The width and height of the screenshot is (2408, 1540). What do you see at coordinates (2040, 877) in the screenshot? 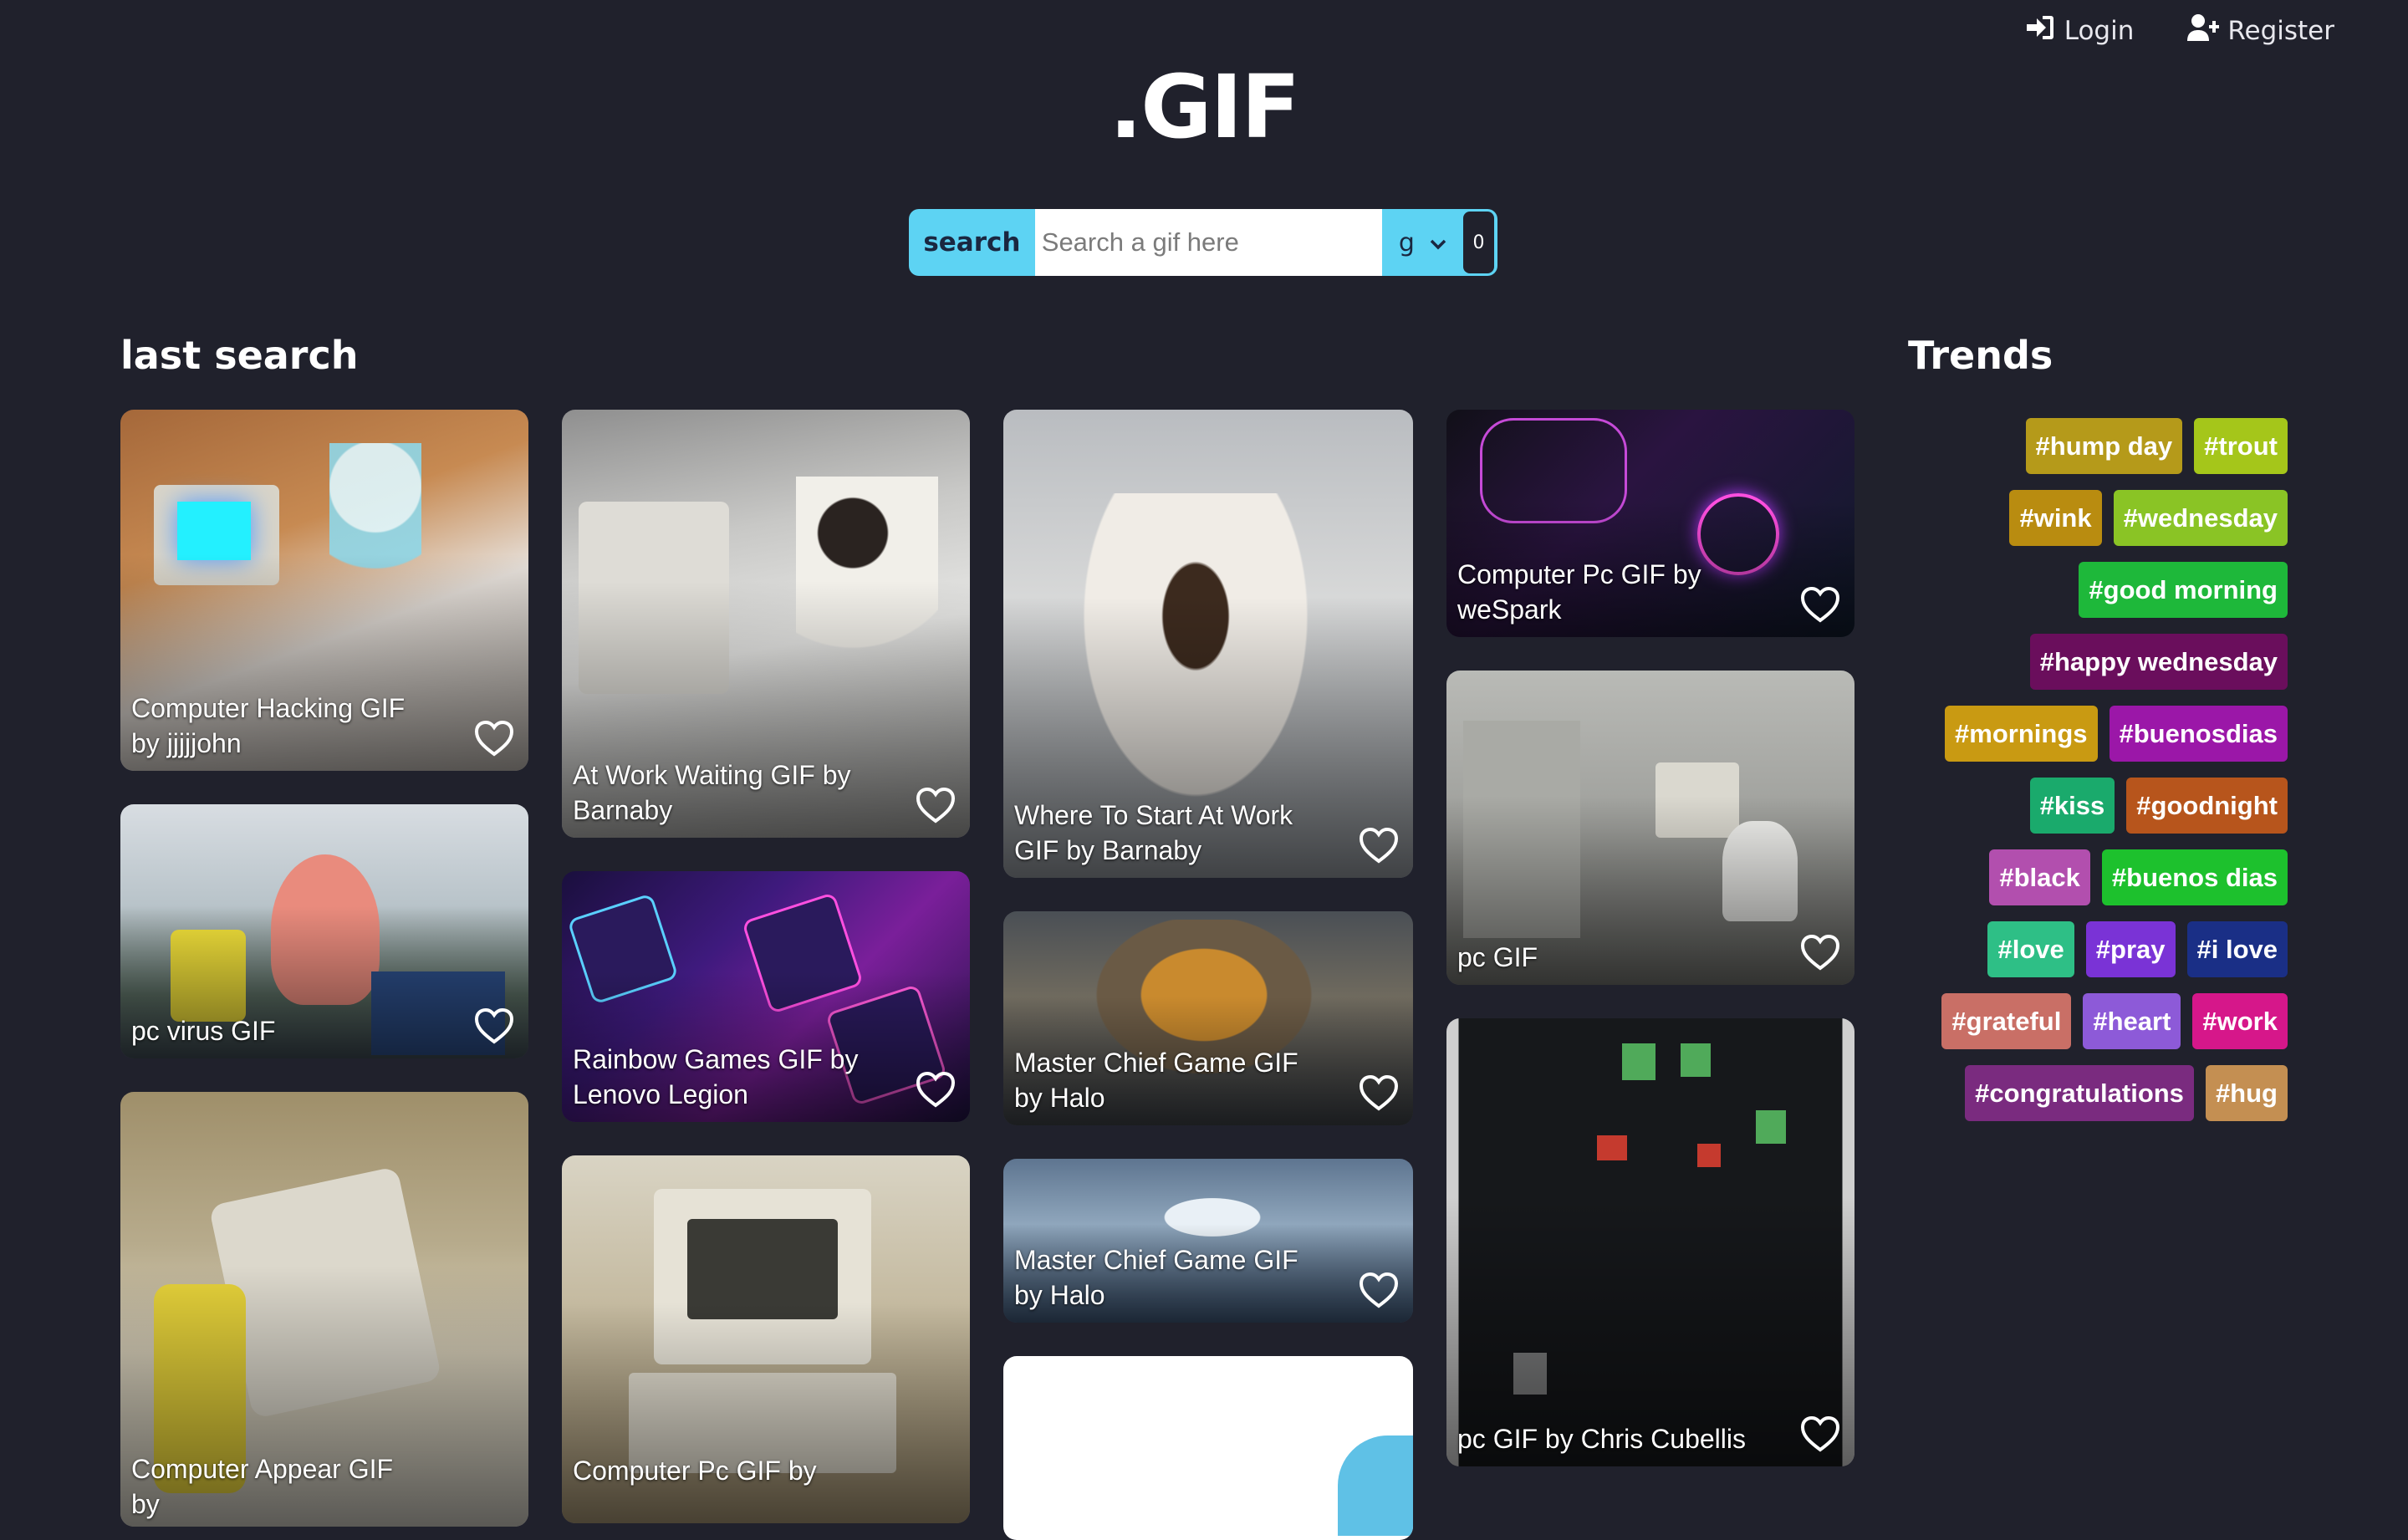
I see `trend-tag: #black` at bounding box center [2040, 877].